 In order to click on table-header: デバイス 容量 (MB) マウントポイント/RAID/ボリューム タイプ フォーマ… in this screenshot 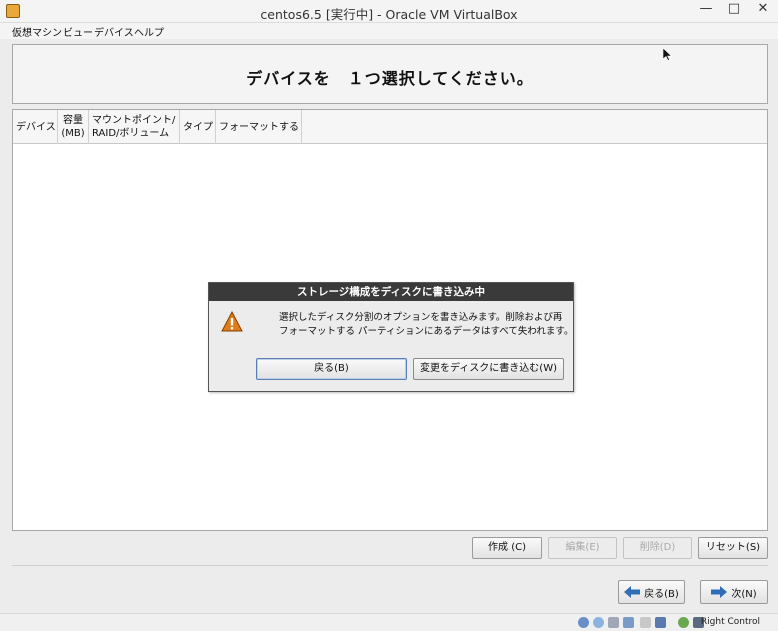, I will do `click(390, 127)`.